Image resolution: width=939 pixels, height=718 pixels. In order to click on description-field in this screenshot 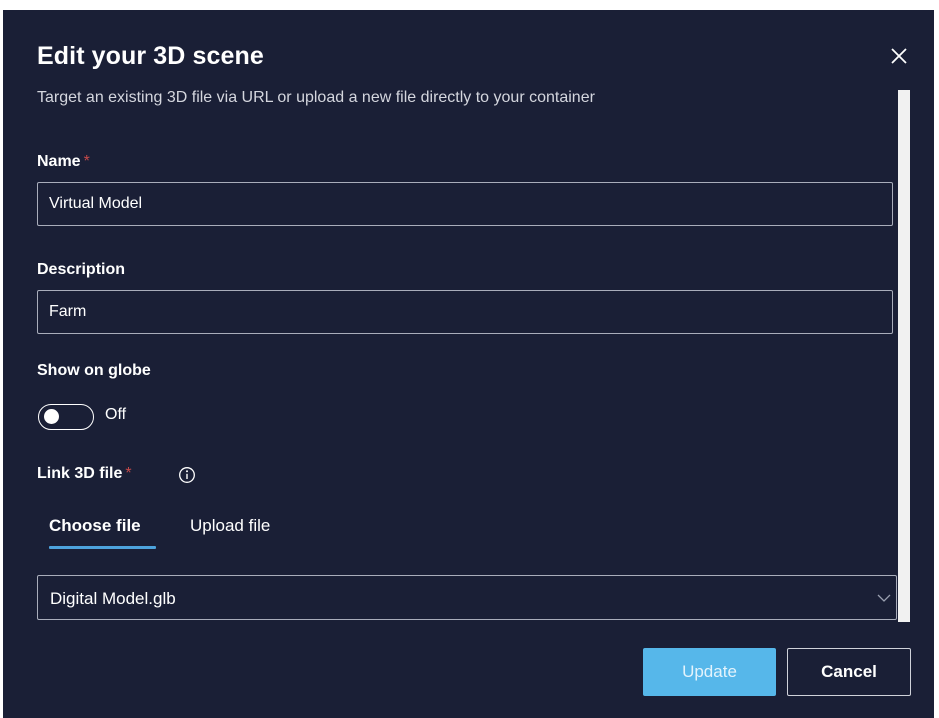, I will do `click(465, 312)`.